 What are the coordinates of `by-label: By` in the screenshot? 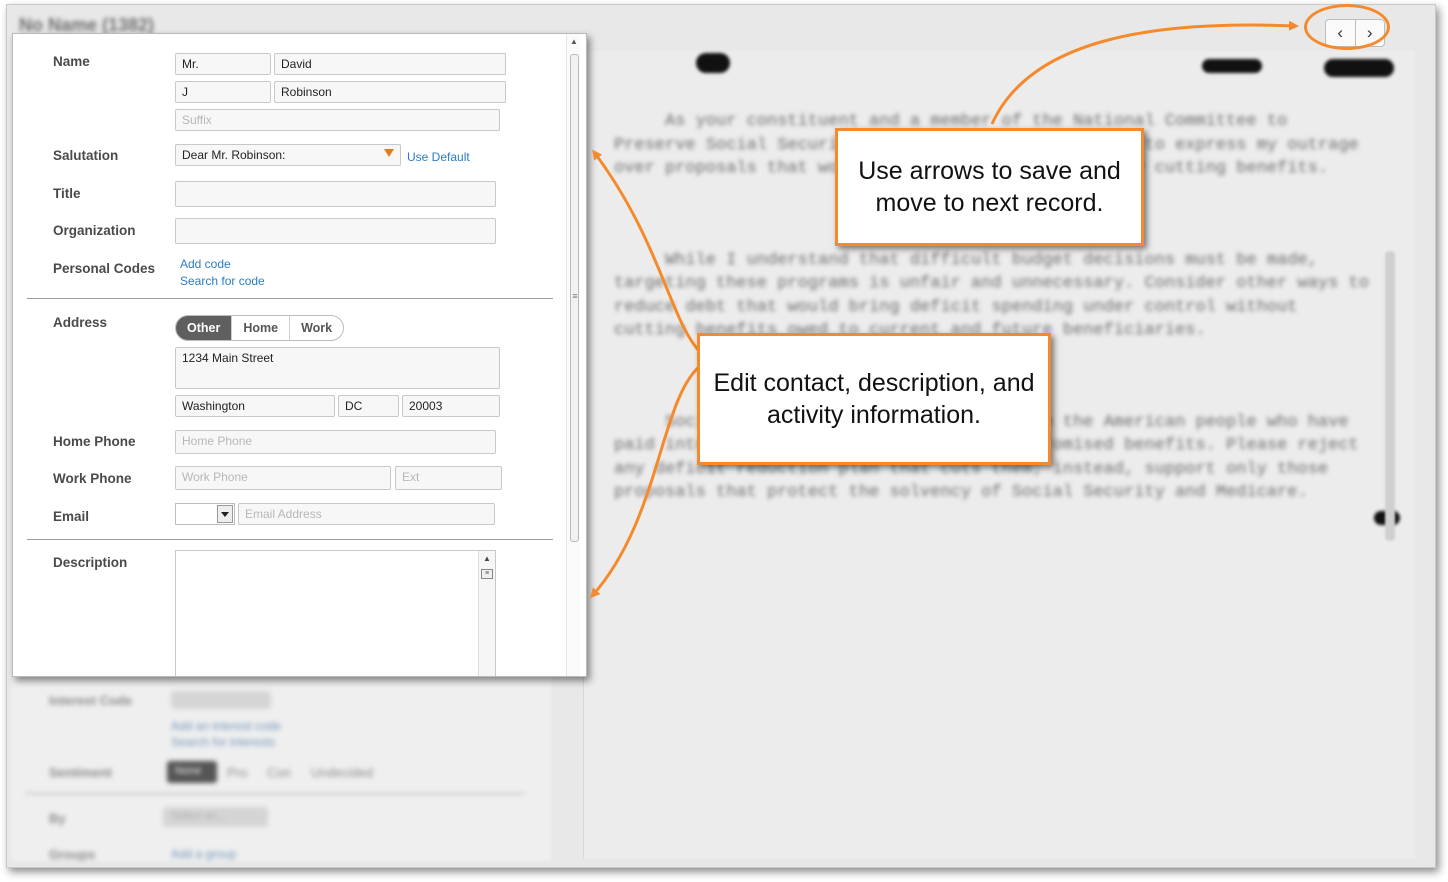 It's located at (57, 818).